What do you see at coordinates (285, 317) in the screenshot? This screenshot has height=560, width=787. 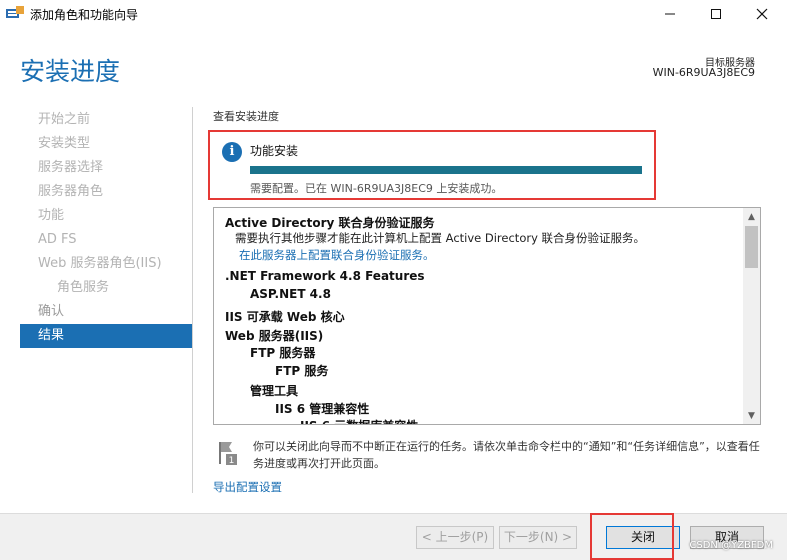 I see `result-line: IIS 可承载 Web 核心` at bounding box center [285, 317].